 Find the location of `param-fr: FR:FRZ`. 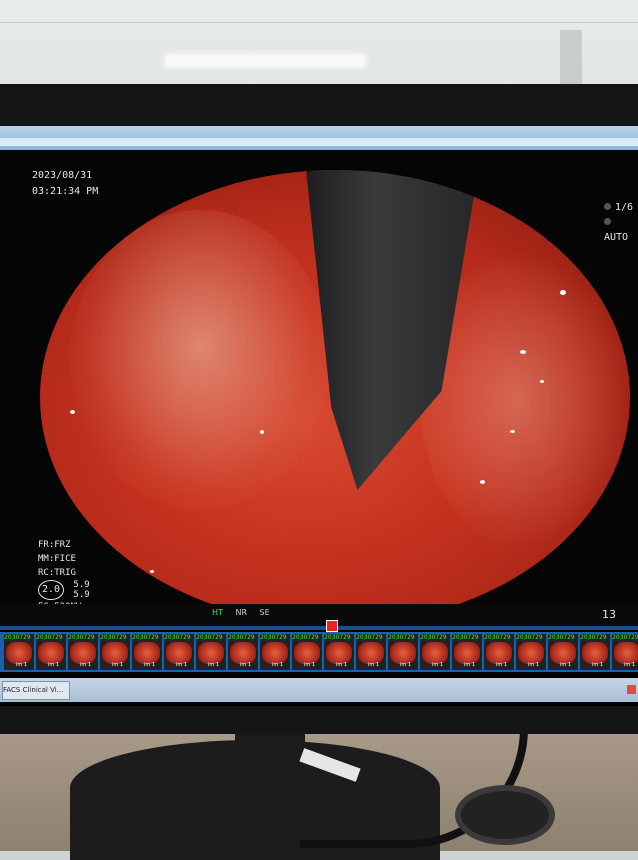

param-fr: FR:FRZ is located at coordinates (54, 545).